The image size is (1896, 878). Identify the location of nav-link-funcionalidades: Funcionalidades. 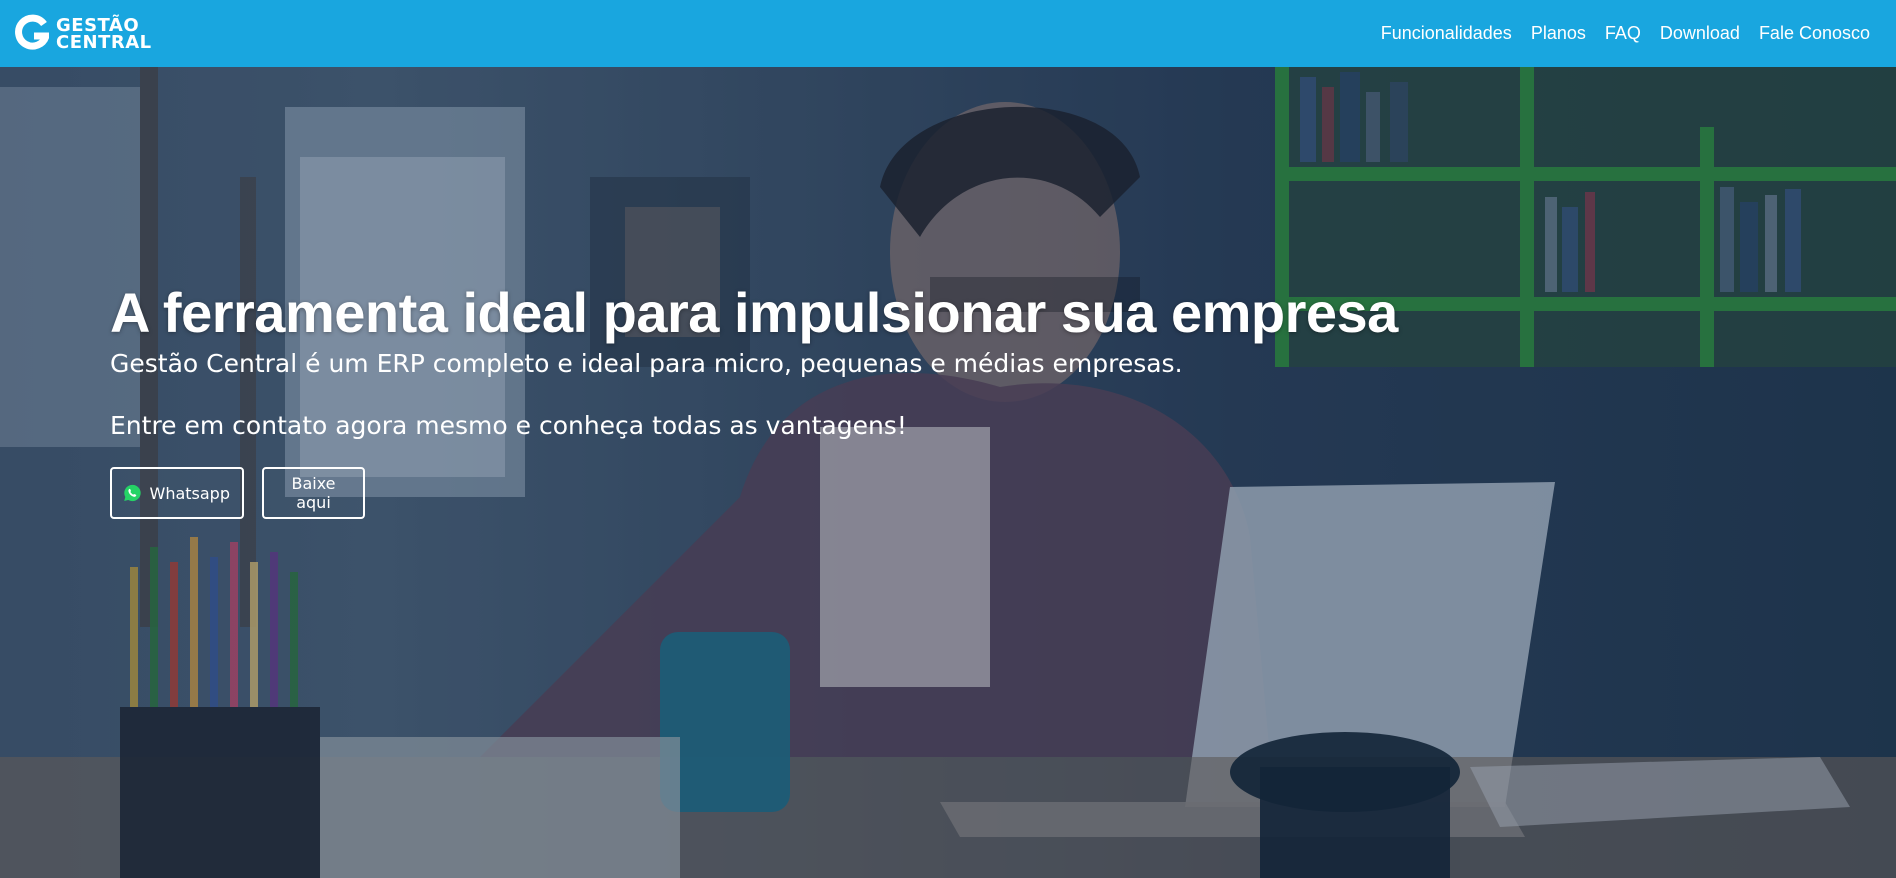
(1446, 33).